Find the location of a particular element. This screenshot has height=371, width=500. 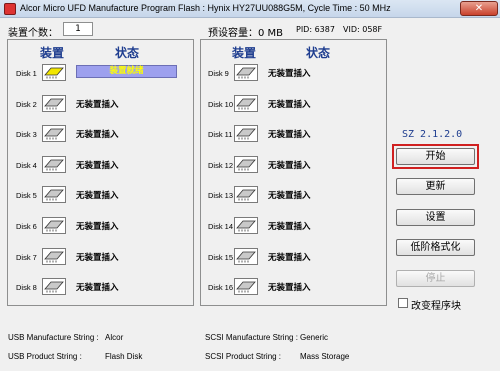

usb-manufacture-label: USB Manufacture String : is located at coordinates (53, 337).